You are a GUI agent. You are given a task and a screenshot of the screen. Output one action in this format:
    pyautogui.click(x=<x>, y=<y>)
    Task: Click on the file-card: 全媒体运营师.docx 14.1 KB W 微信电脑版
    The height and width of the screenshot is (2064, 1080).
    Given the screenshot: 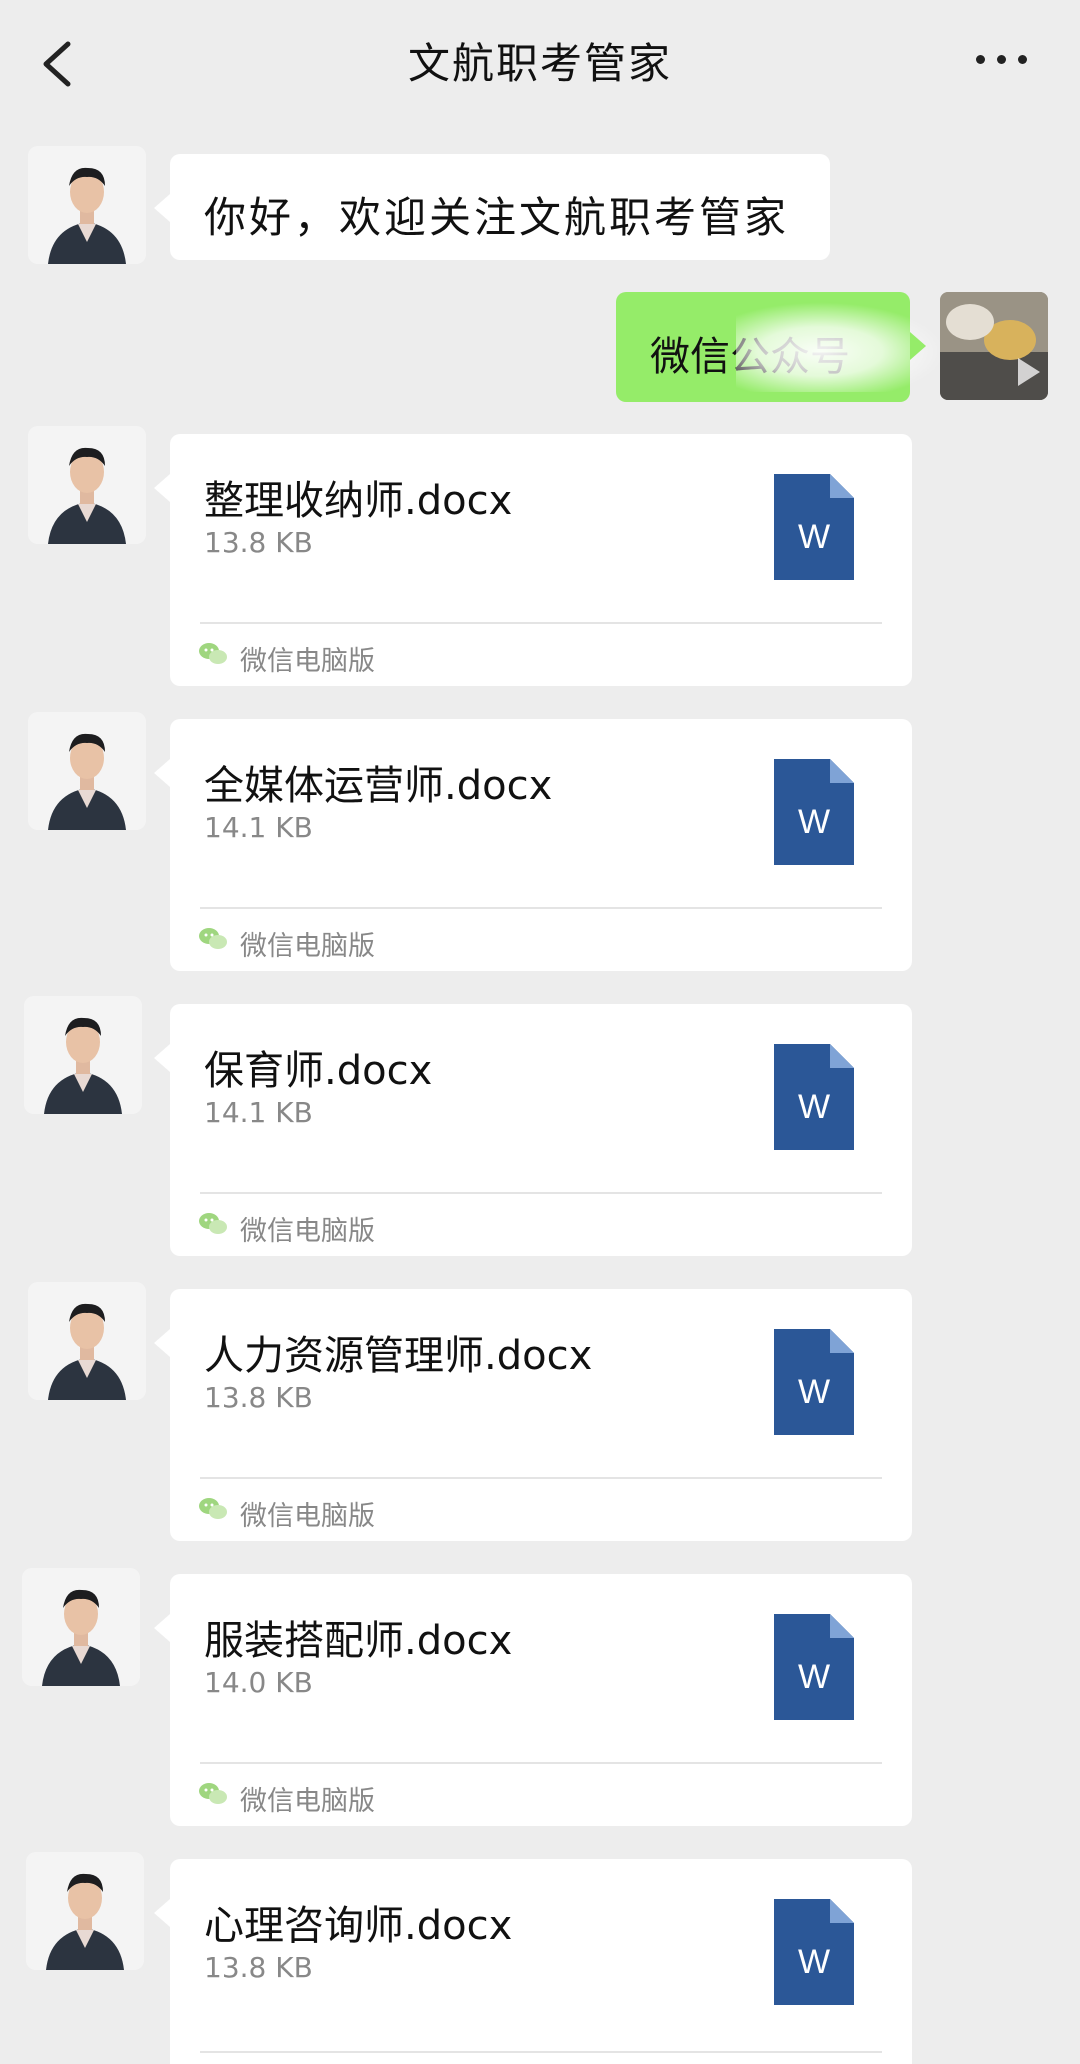 What is the action you would take?
    pyautogui.click(x=533, y=845)
    